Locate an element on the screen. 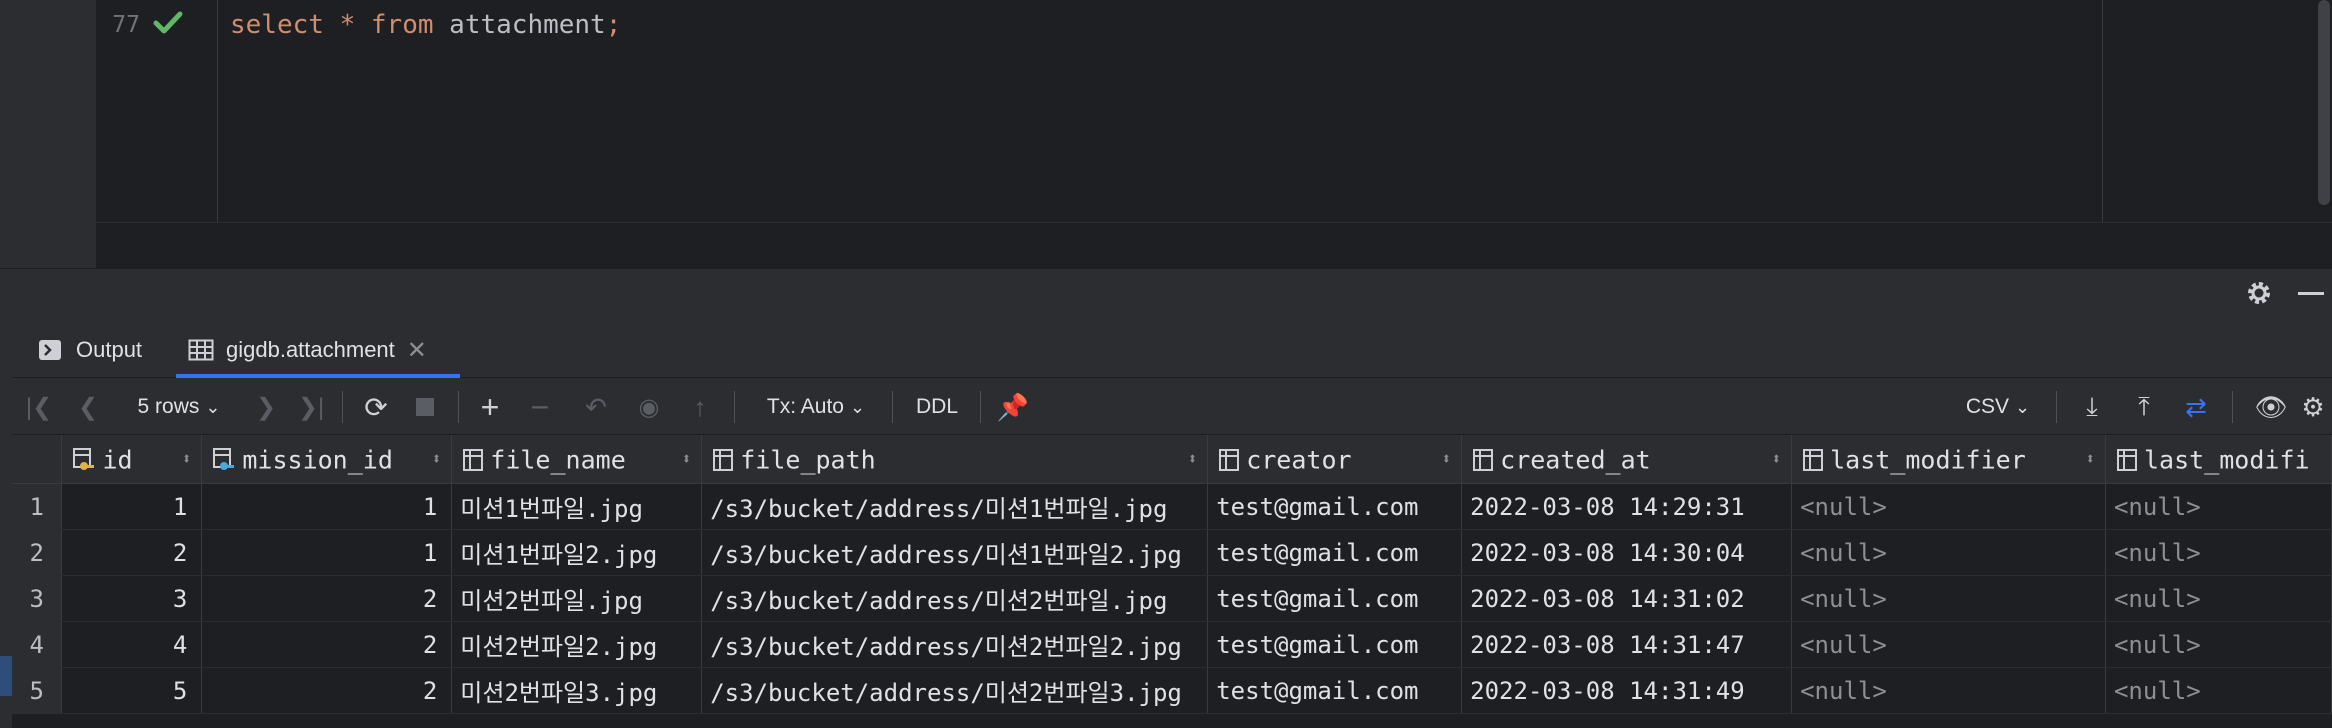 This screenshot has width=2332, height=728. close-icon: ✕ is located at coordinates (417, 350).